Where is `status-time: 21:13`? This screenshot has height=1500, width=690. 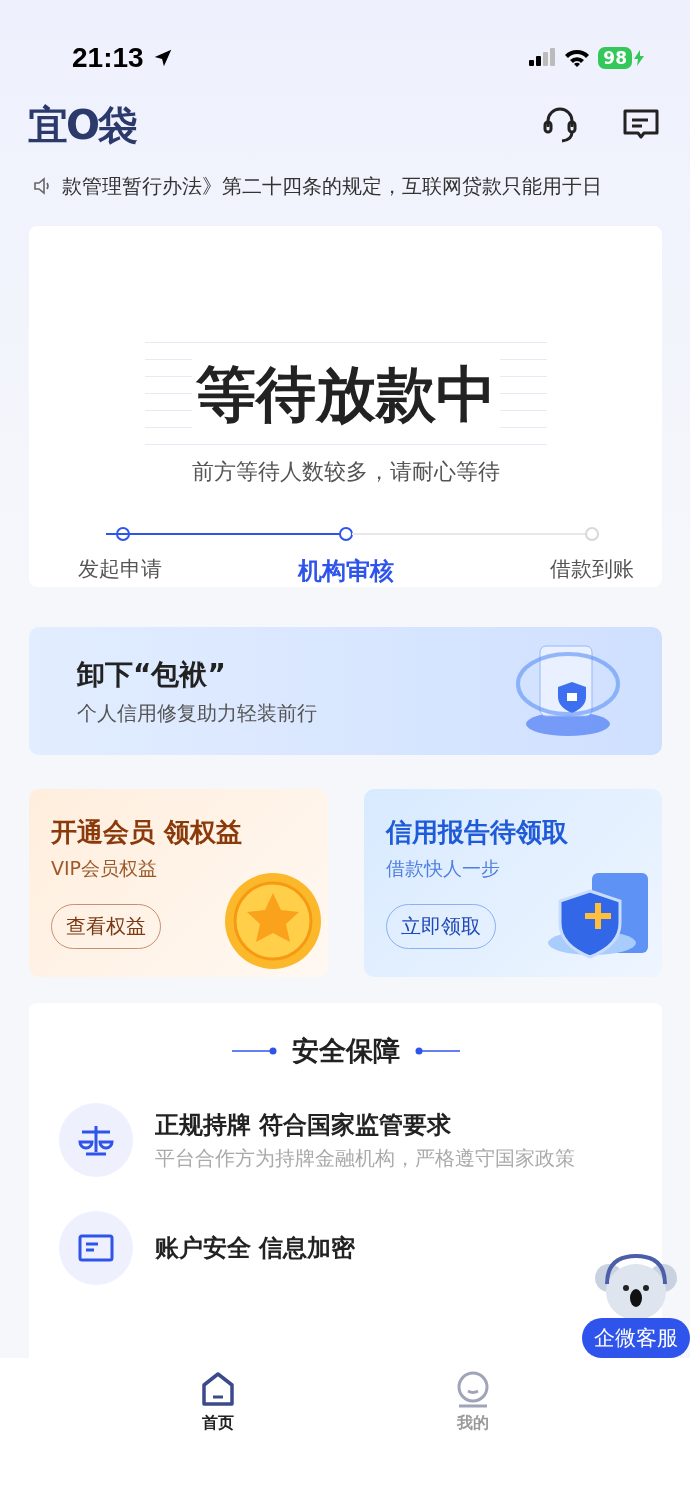 status-time: 21:13 is located at coordinates (108, 58).